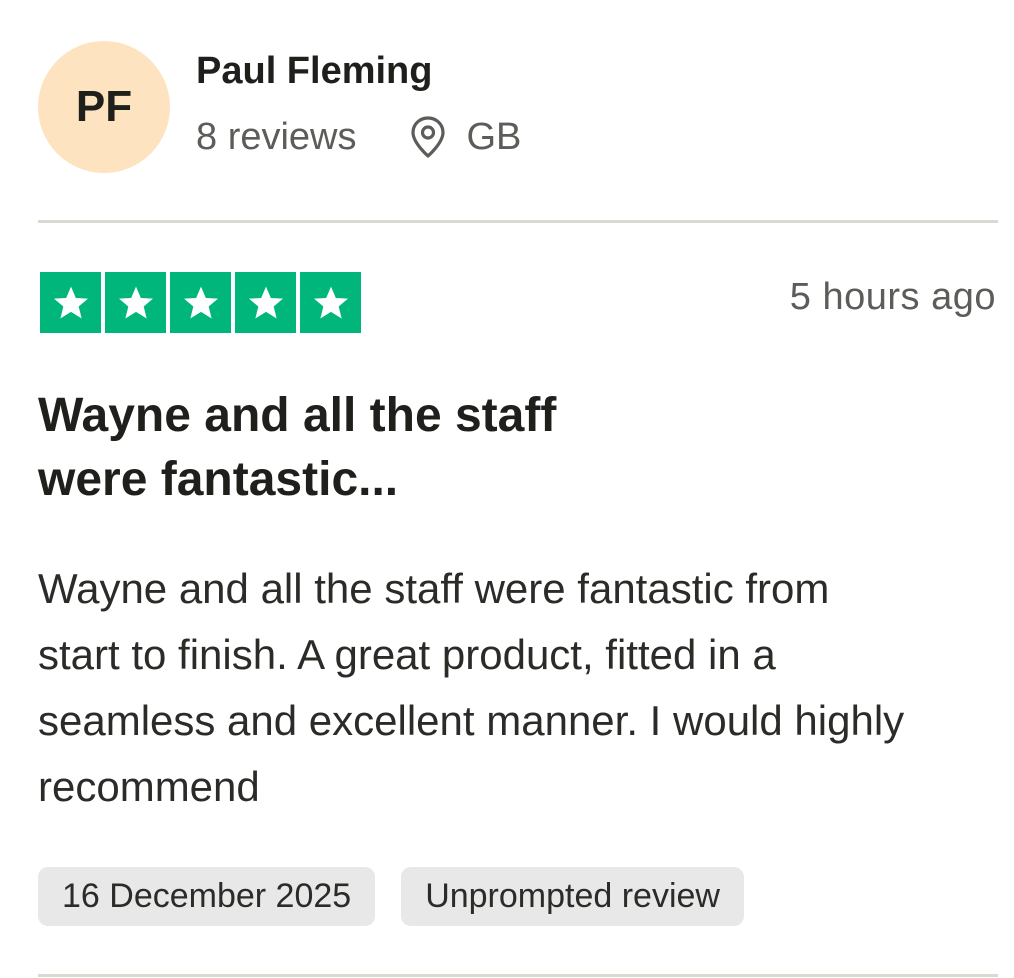  I want to click on reviewer-meta: 8 reviews GB, so click(358, 137).